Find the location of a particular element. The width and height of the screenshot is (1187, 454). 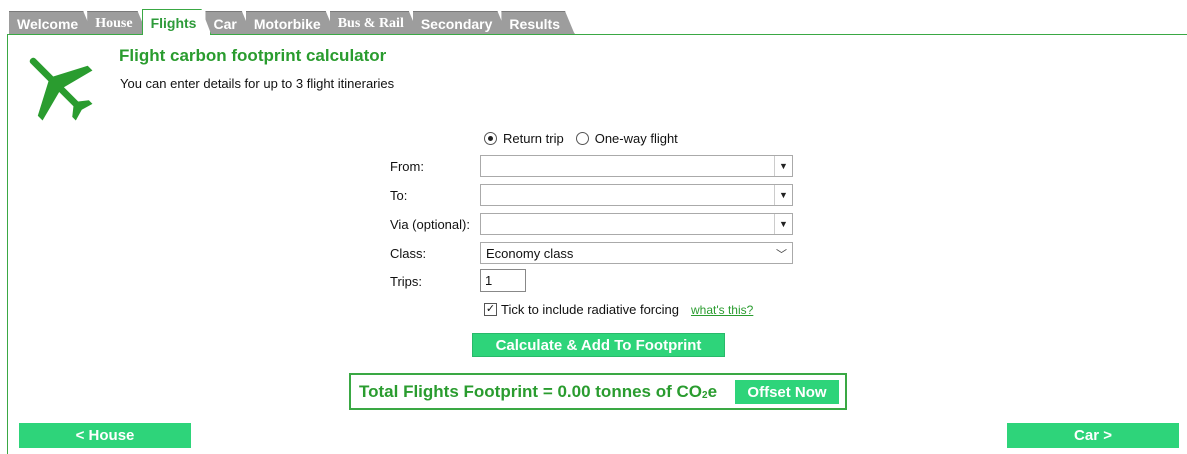

from-dropdown-arrow-icon: ▼ is located at coordinates (783, 166).